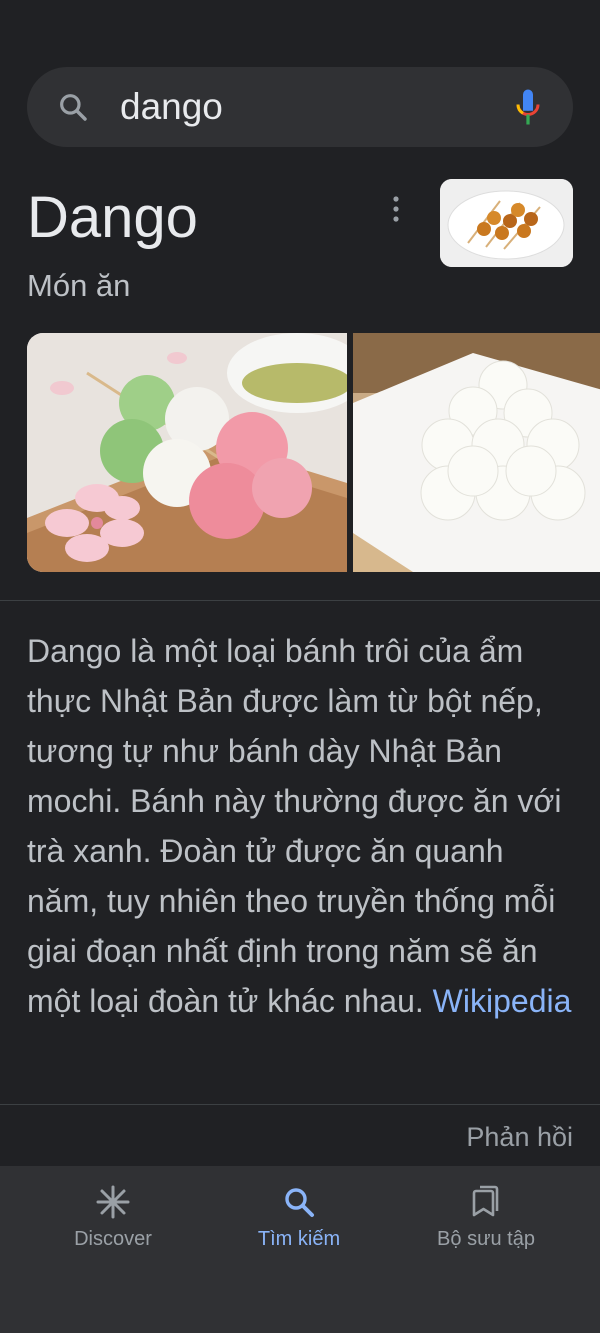 The height and width of the screenshot is (1333, 600). What do you see at coordinates (299, 1239) in the screenshot?
I see `nav-search-label: Tìm kiếm` at bounding box center [299, 1239].